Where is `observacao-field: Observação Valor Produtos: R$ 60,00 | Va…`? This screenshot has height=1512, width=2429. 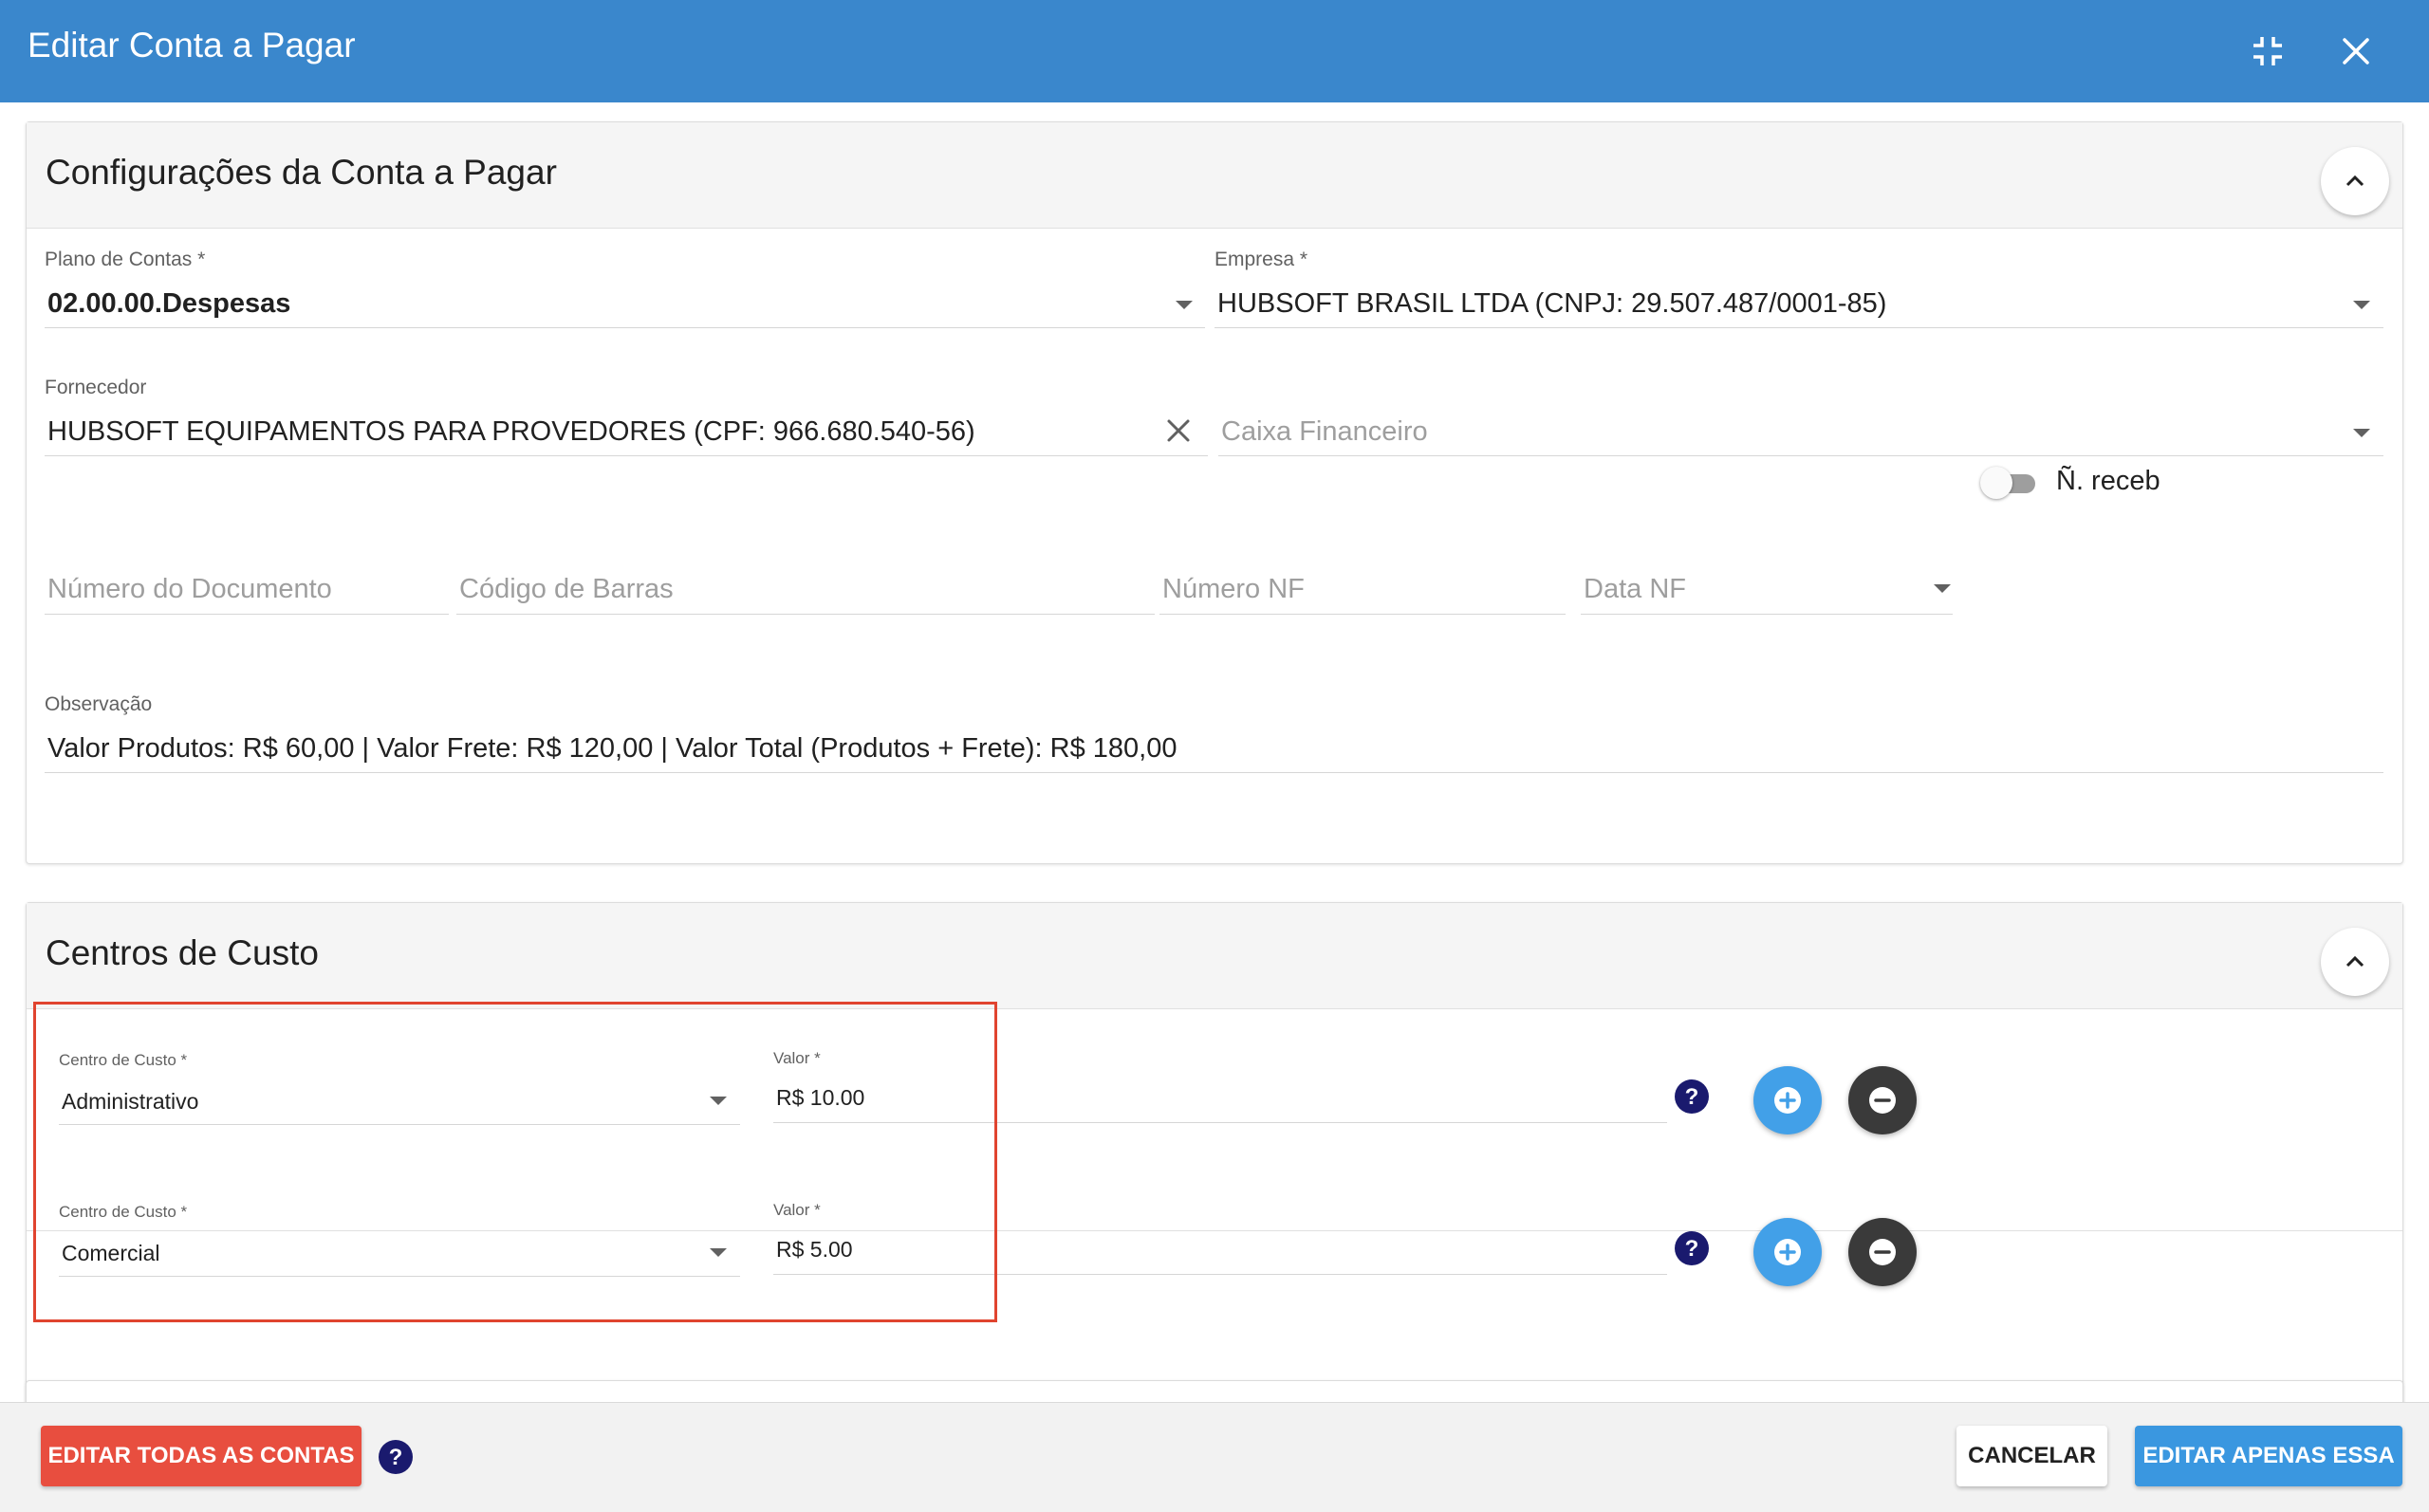
observacao-field: Observação Valor Produtos: R$ 60,00 | Va… is located at coordinates (1214, 733).